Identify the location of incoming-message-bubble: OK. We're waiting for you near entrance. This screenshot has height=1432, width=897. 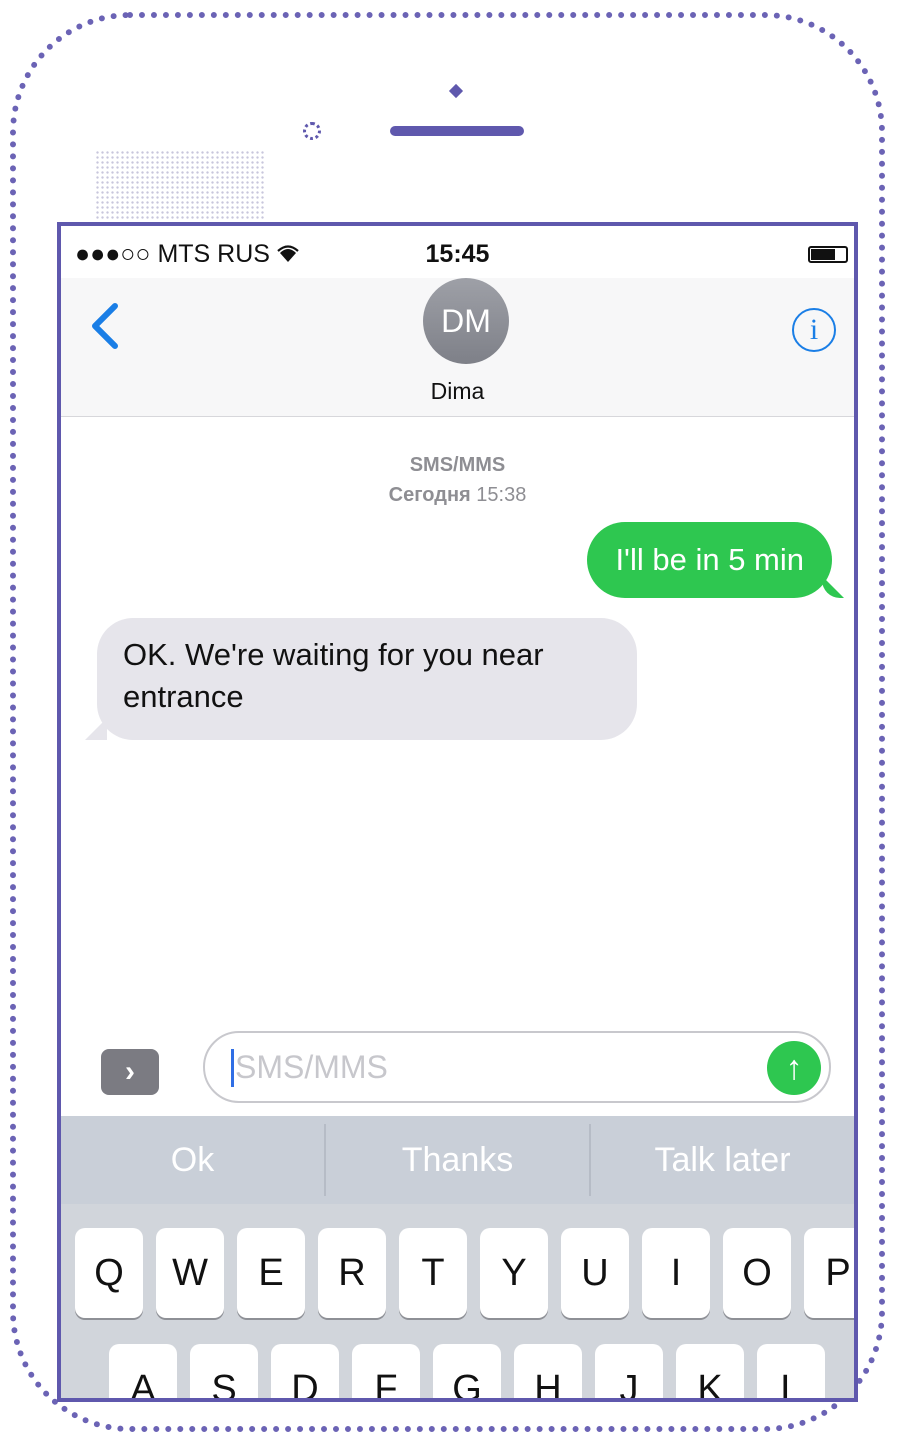
(367, 679).